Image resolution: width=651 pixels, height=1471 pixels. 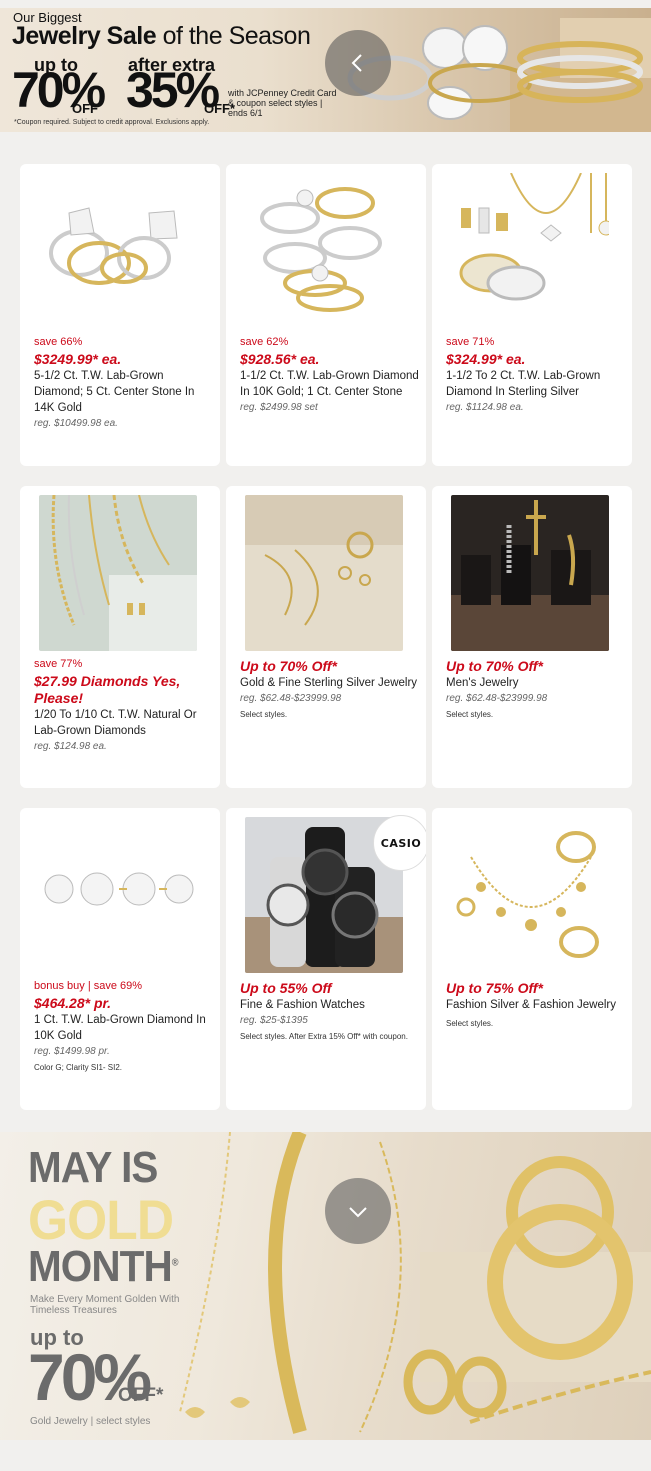 What do you see at coordinates (72, 1051) in the screenshot?
I see `regular-price: reg. $1499.98 pr.` at bounding box center [72, 1051].